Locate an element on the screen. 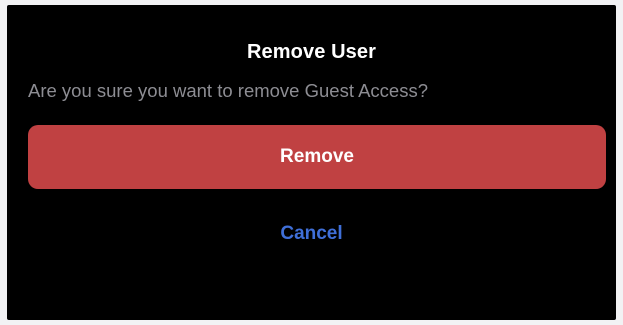 Image resolution: width=623 pixels, height=325 pixels. remove-button-label: Remove is located at coordinates (317, 156).